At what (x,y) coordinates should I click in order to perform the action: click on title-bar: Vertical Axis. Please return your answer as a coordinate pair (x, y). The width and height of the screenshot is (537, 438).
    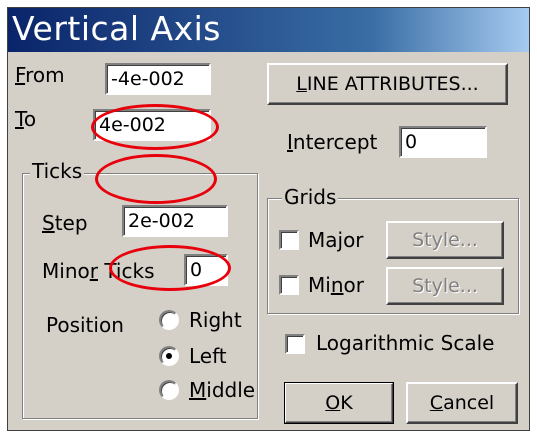
    Looking at the image, I should click on (268, 30).